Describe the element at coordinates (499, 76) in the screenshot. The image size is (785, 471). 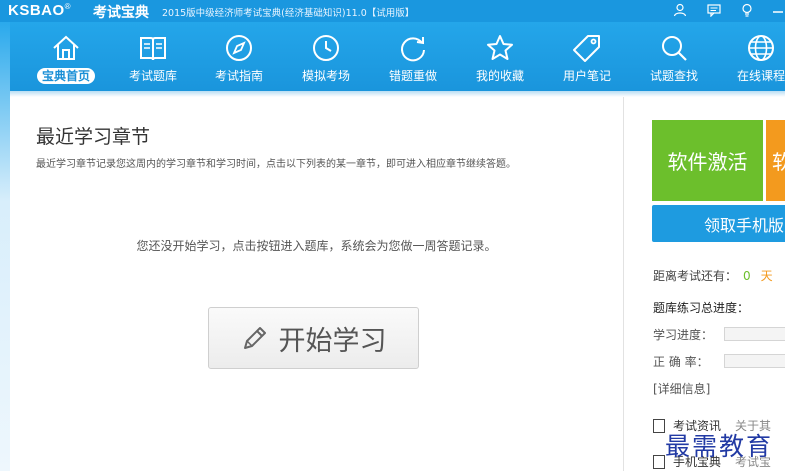
I see `nav-label: 我的收藏` at that location.